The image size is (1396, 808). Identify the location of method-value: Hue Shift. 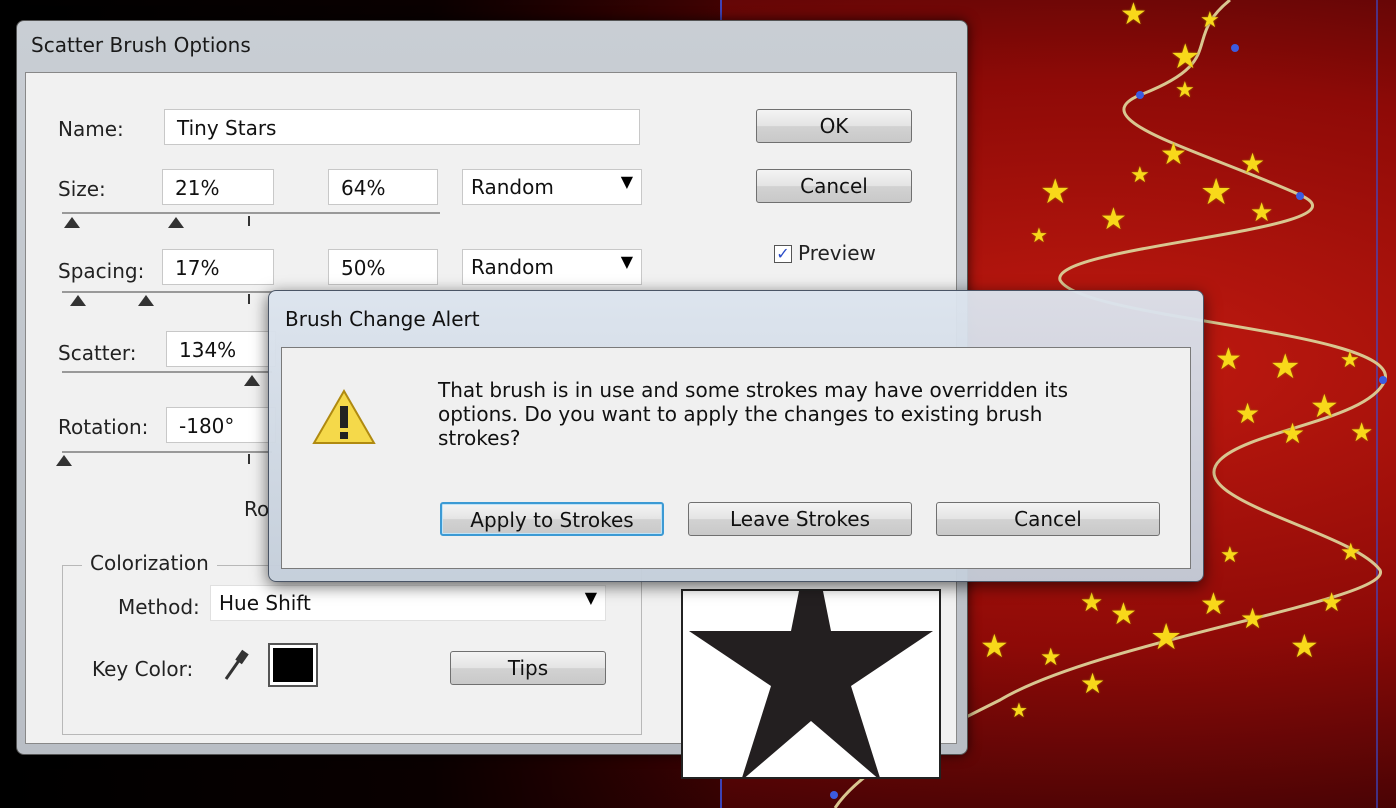
(265, 603).